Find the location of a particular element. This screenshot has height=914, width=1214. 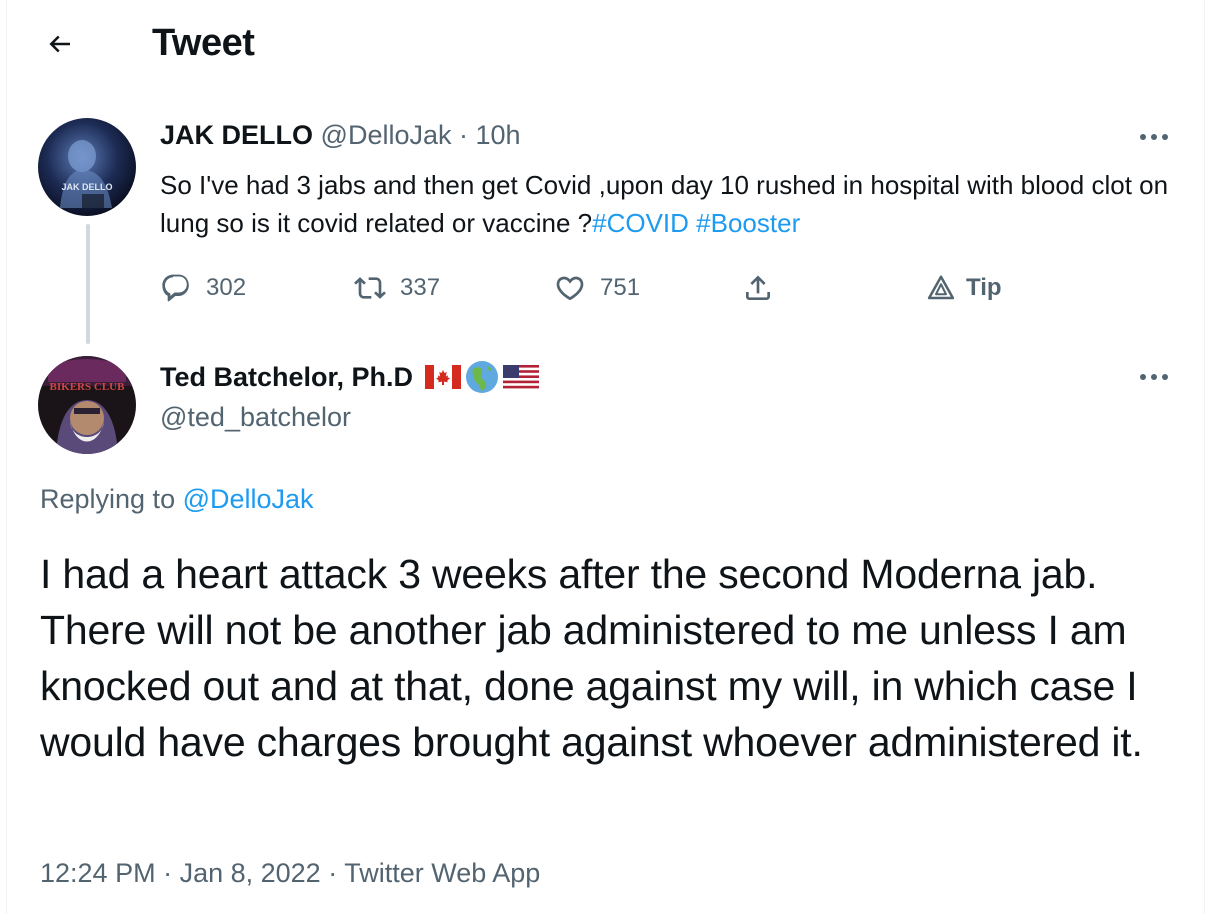

arrow-left-icon is located at coordinates (59, 44).